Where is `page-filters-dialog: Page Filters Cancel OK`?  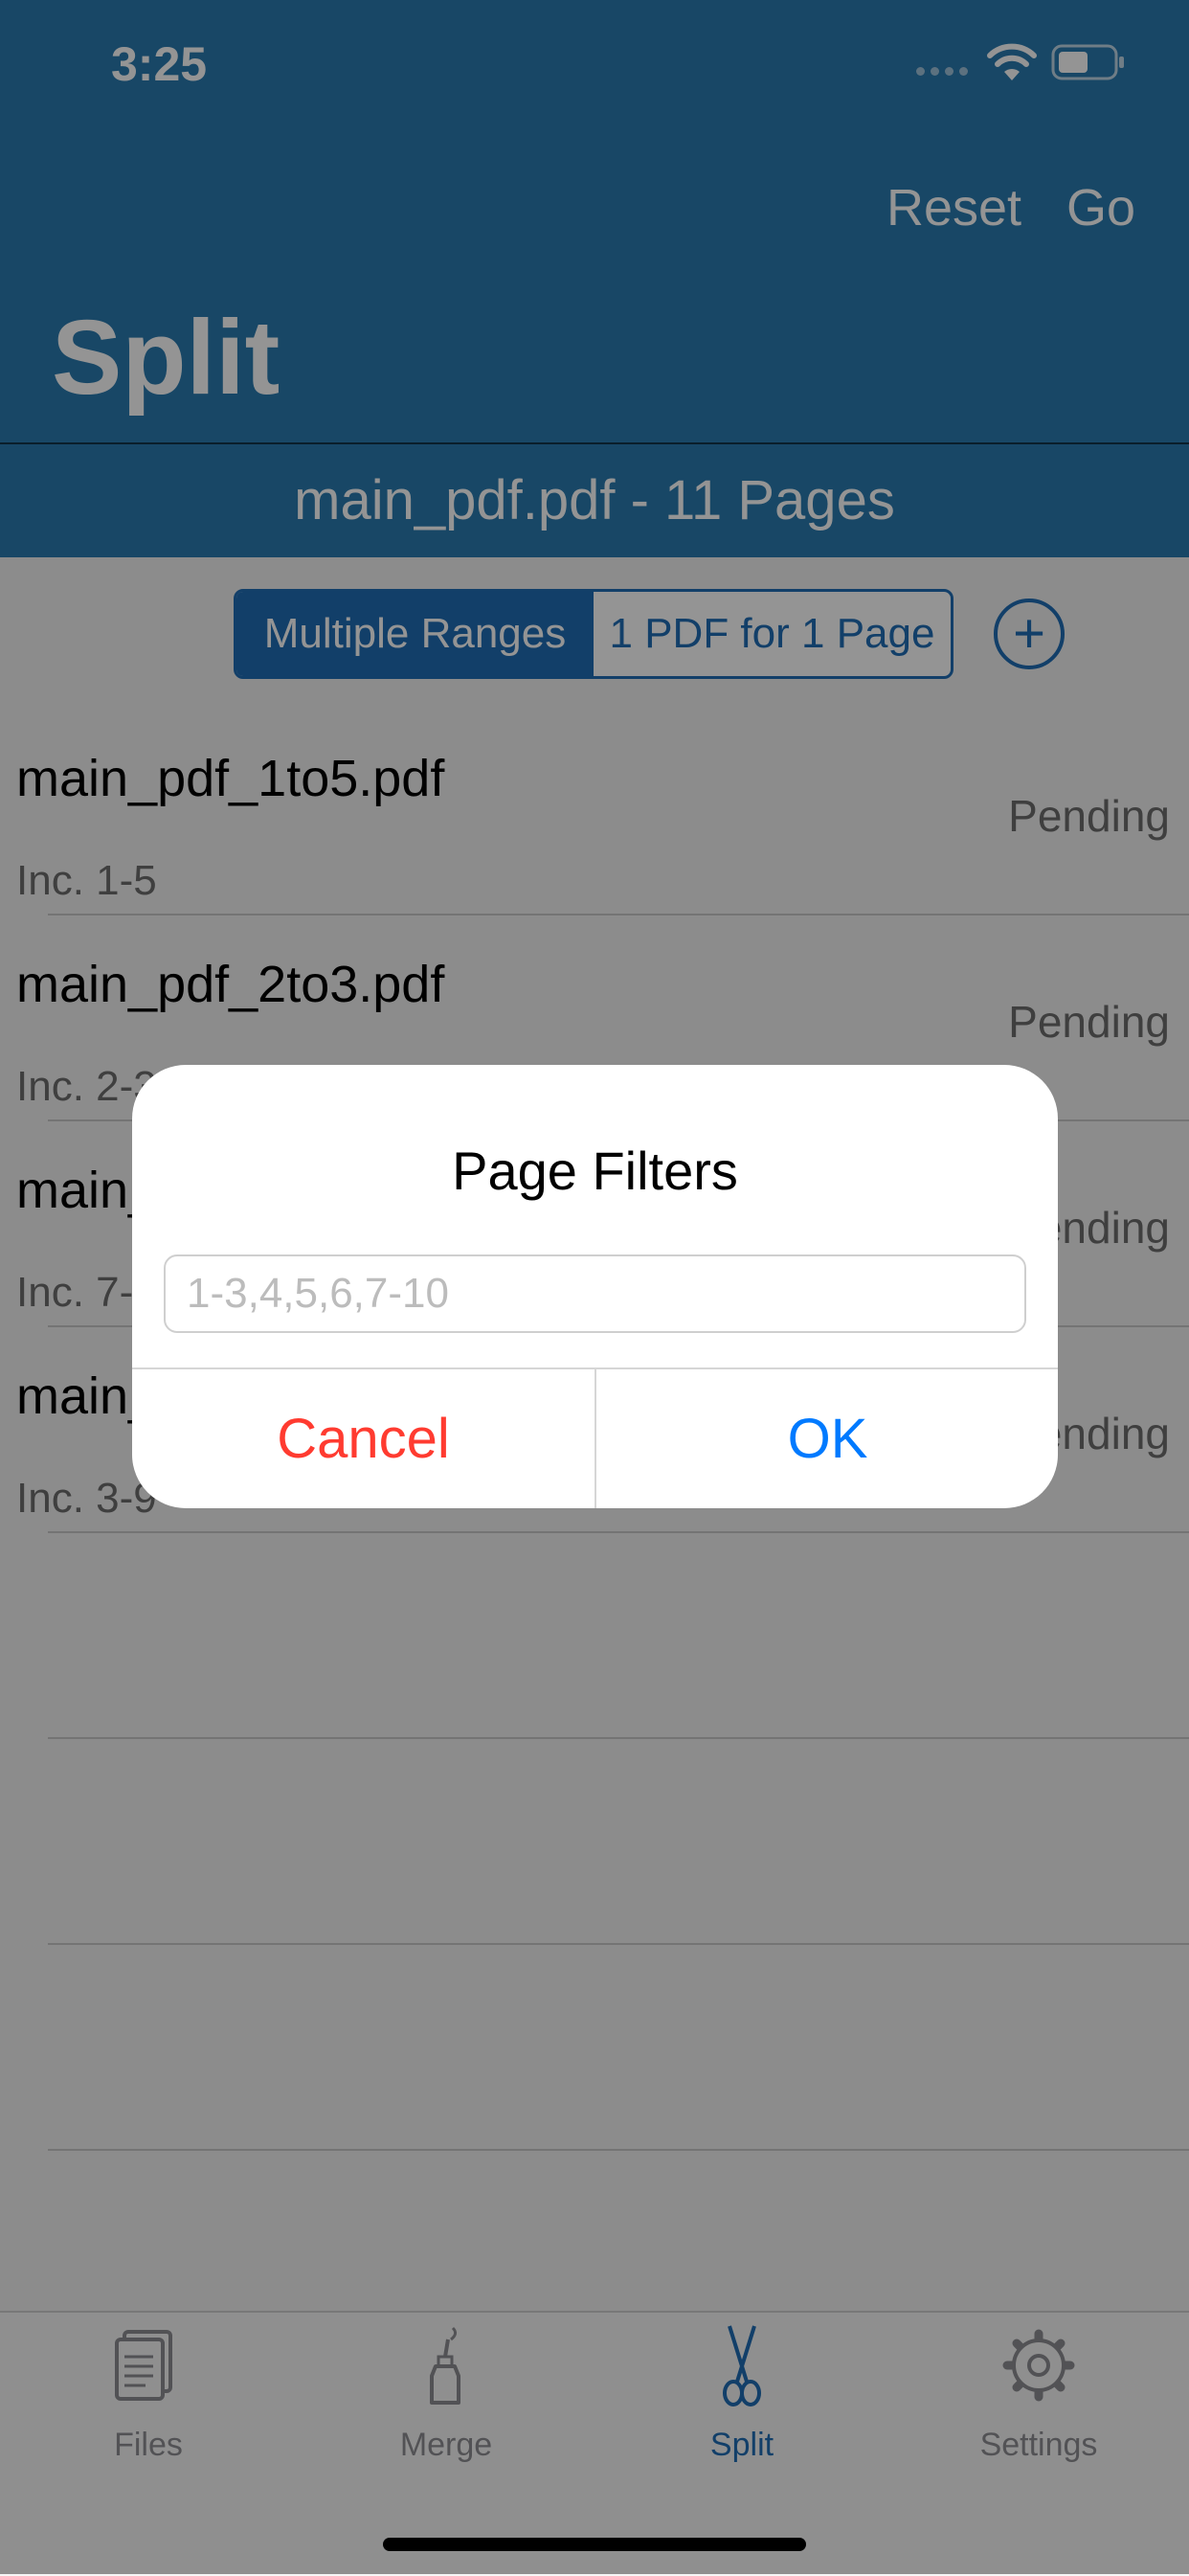 page-filters-dialog: Page Filters Cancel OK is located at coordinates (595, 1286).